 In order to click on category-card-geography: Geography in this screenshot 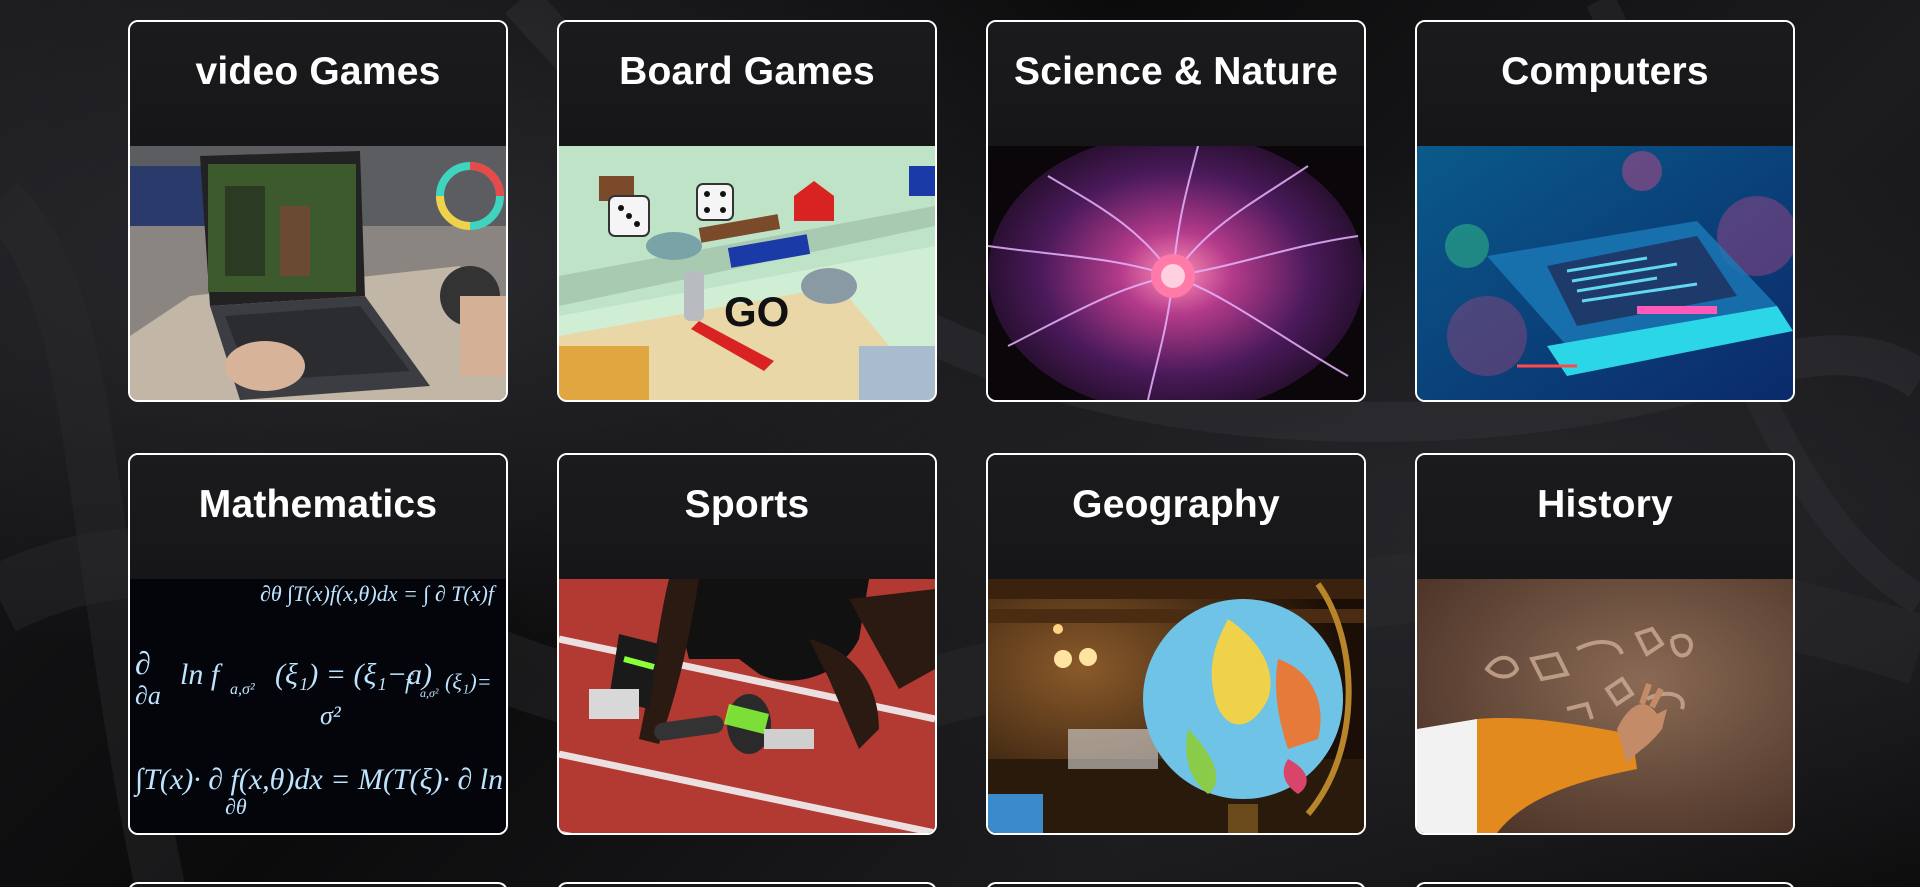, I will do `click(1176, 644)`.